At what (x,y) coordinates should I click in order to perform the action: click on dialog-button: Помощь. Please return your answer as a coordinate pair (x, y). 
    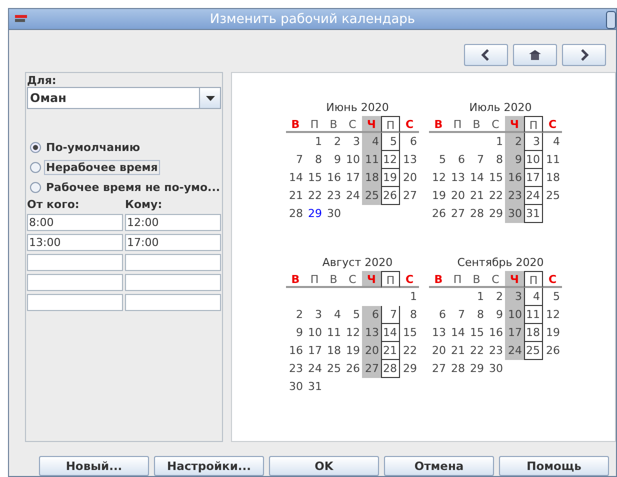
    Looking at the image, I should click on (554, 466).